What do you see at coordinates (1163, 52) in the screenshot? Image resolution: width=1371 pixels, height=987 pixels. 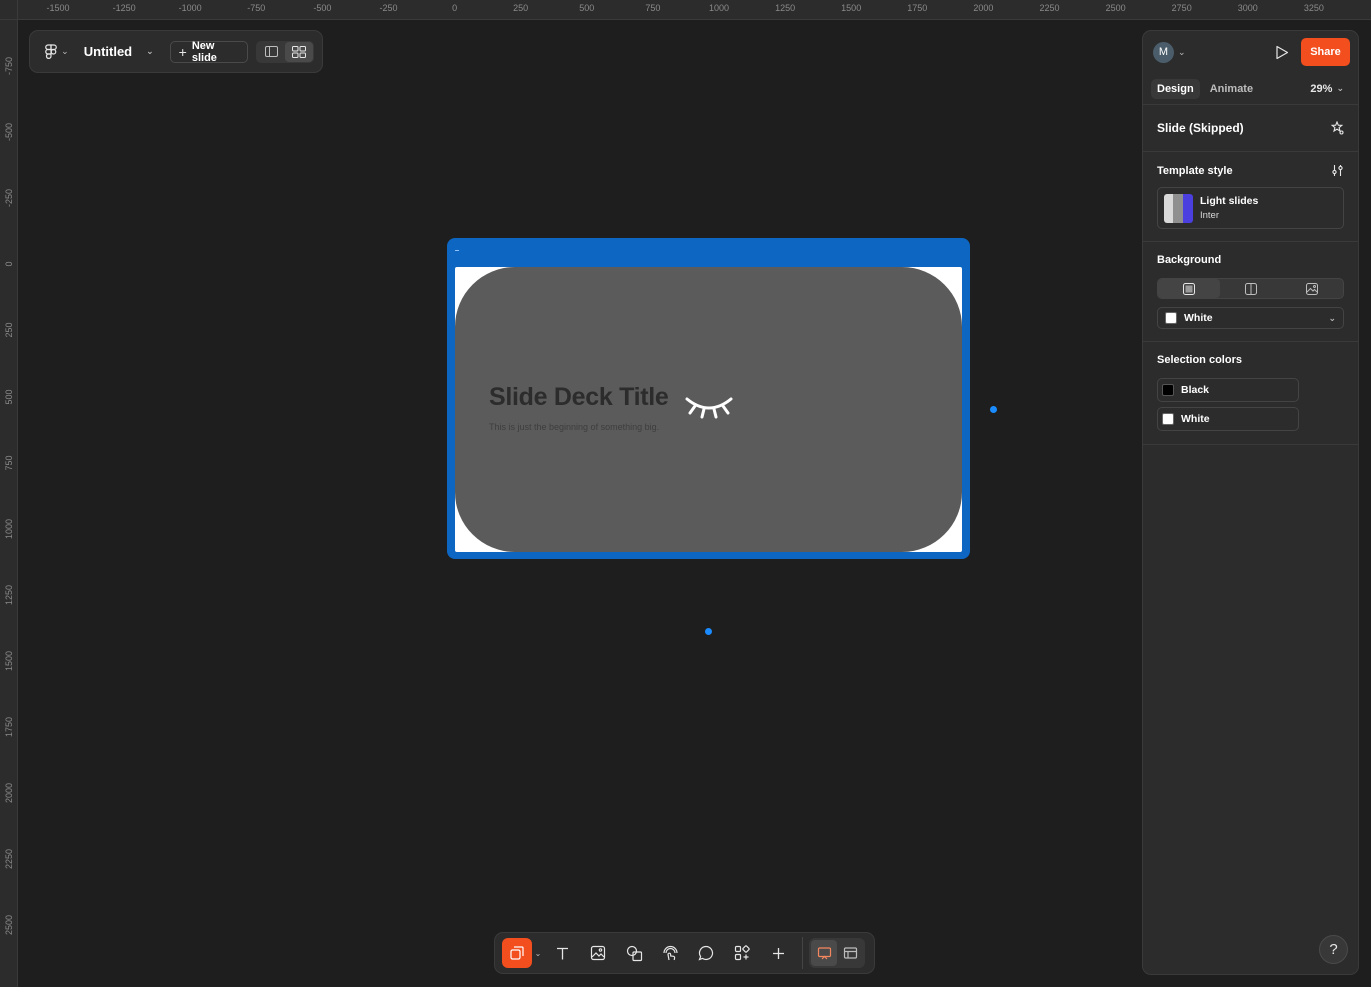 I see `avatar: M` at bounding box center [1163, 52].